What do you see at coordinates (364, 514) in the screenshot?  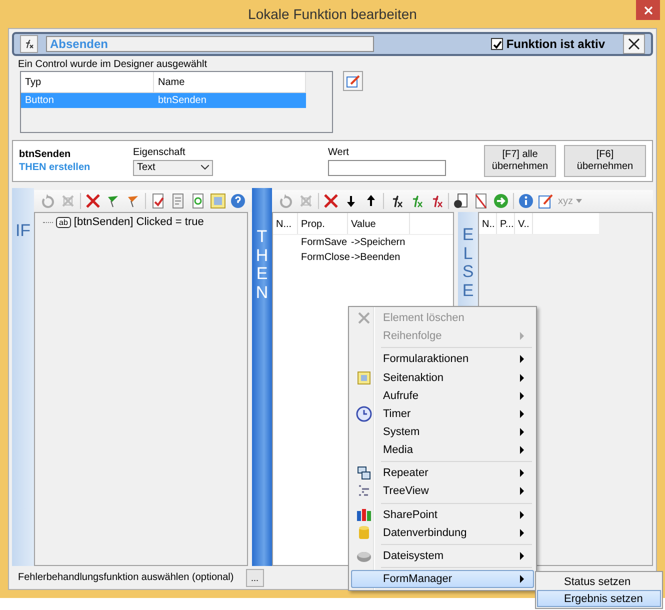 I see `bars-icon` at bounding box center [364, 514].